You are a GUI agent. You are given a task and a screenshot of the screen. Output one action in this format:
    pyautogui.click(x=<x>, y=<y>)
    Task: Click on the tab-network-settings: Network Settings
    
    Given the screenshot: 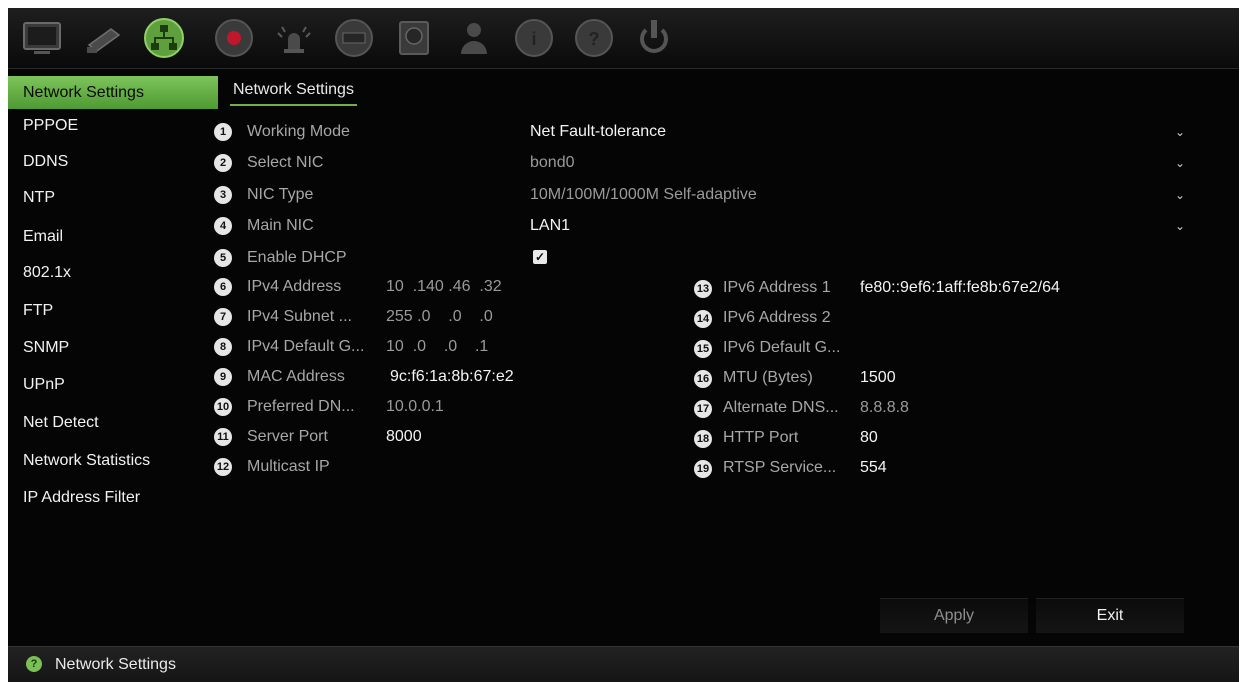 What is the action you would take?
    pyautogui.click(x=293, y=92)
    